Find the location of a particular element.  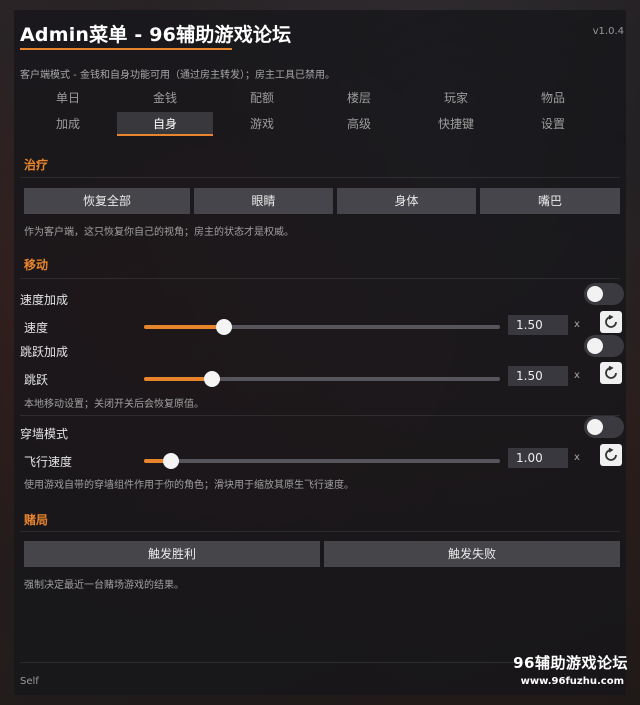

jump-boost-toggle is located at coordinates (604, 346).